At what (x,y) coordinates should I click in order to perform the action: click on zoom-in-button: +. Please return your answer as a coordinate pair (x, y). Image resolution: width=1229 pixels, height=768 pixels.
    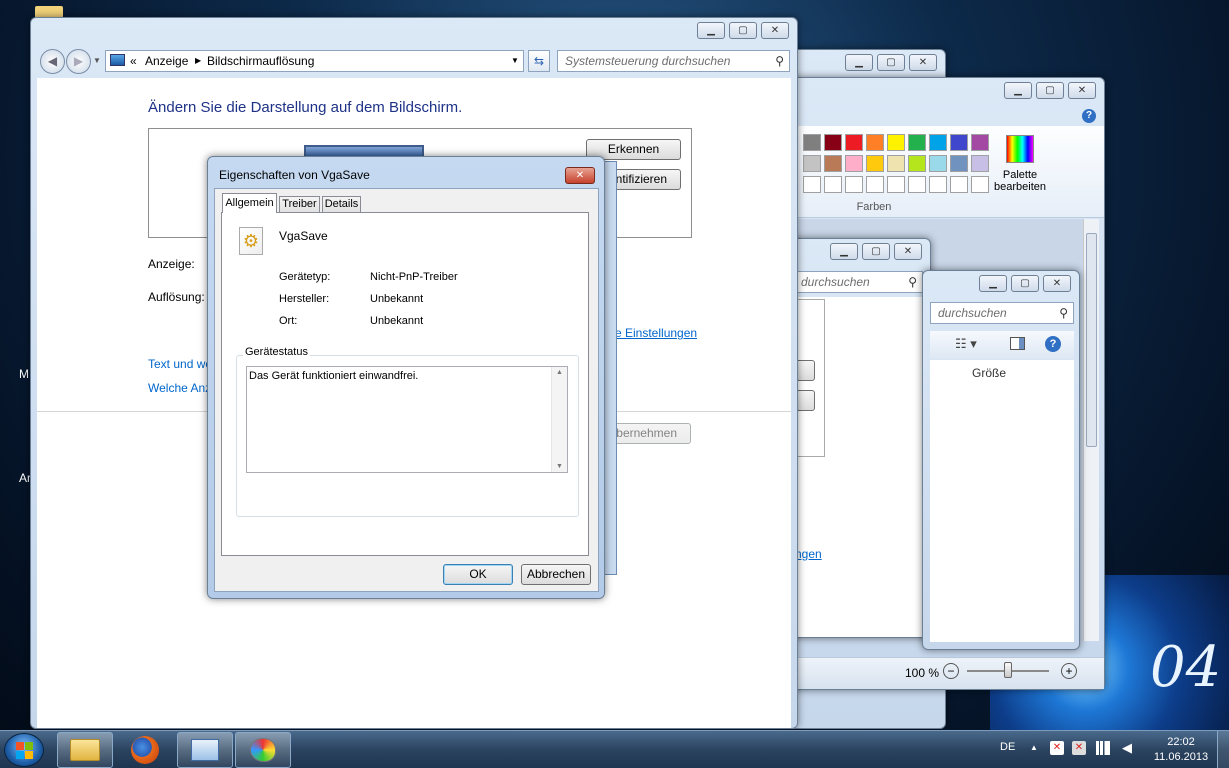
    Looking at the image, I should click on (1069, 671).